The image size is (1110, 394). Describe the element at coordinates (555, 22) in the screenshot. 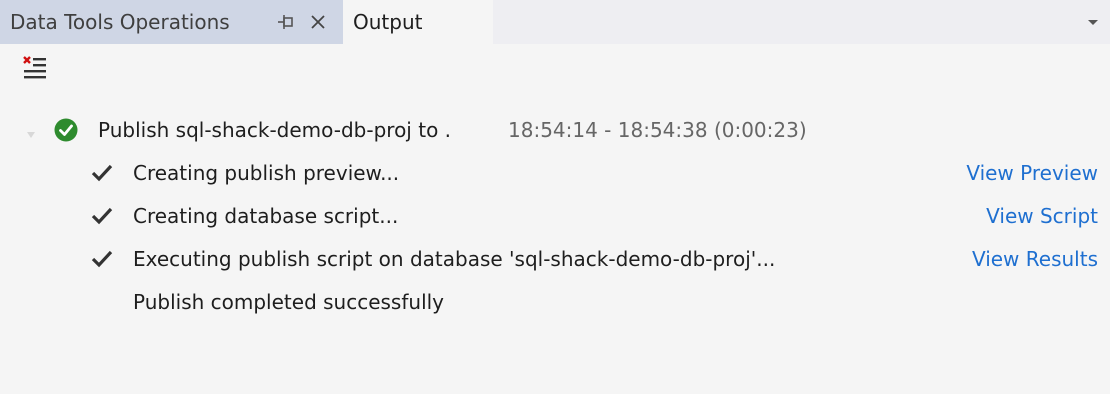

I see `tab-bar: Data Tools Operations Output` at that location.